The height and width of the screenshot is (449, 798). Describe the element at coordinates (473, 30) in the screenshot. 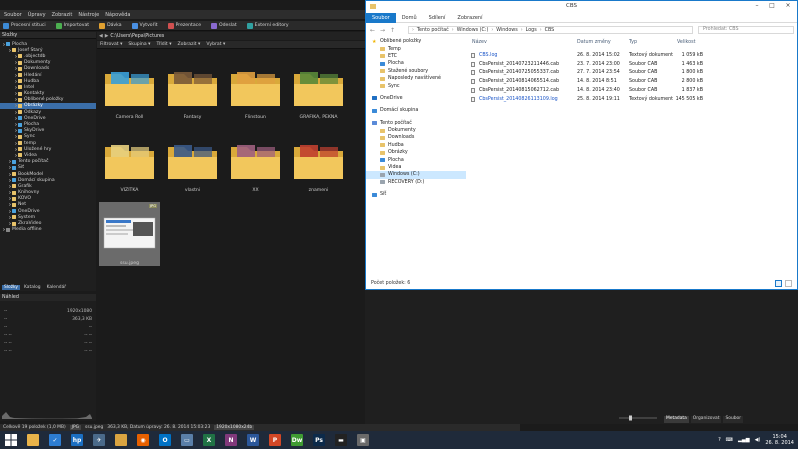

I see `breadcrumb-item: Windows (C:)` at that location.